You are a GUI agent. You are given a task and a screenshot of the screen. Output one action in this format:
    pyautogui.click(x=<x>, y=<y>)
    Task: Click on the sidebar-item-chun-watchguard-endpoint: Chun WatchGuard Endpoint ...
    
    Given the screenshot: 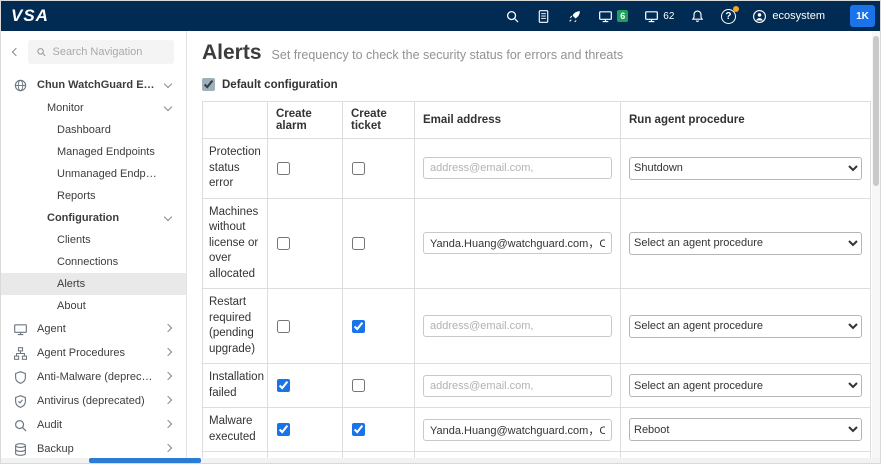 What is the action you would take?
    pyautogui.click(x=93, y=85)
    